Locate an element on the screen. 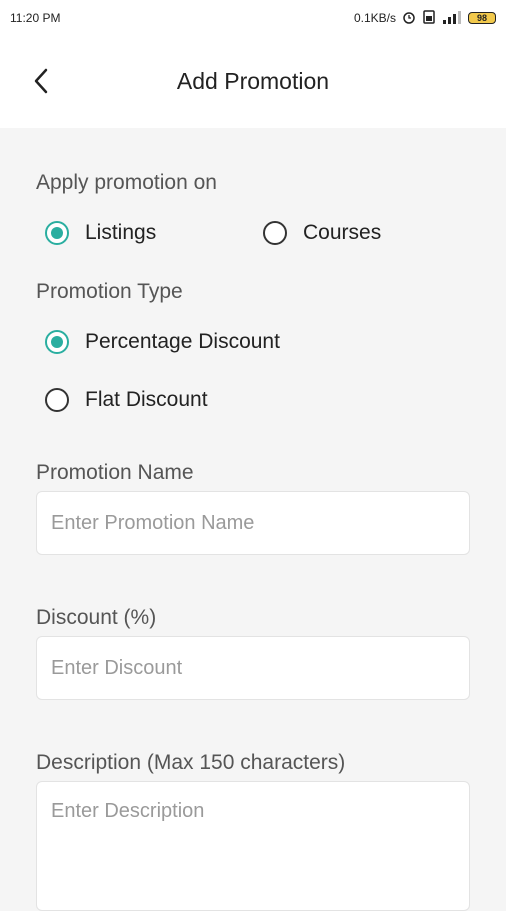 The height and width of the screenshot is (911, 506). radio-courses: Courses is located at coordinates (322, 233).